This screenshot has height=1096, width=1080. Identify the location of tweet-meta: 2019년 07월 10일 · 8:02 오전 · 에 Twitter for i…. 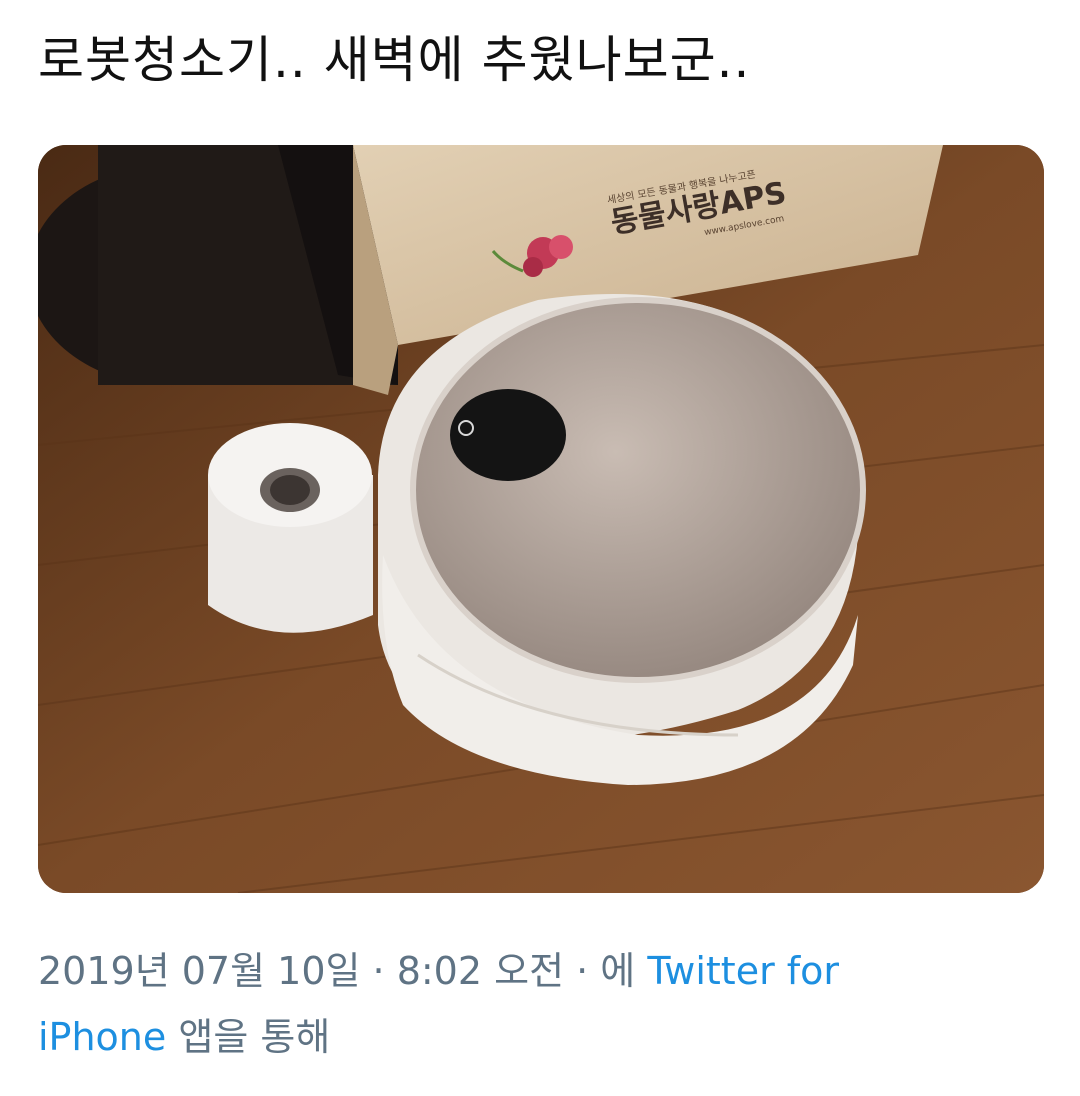
(538, 1004).